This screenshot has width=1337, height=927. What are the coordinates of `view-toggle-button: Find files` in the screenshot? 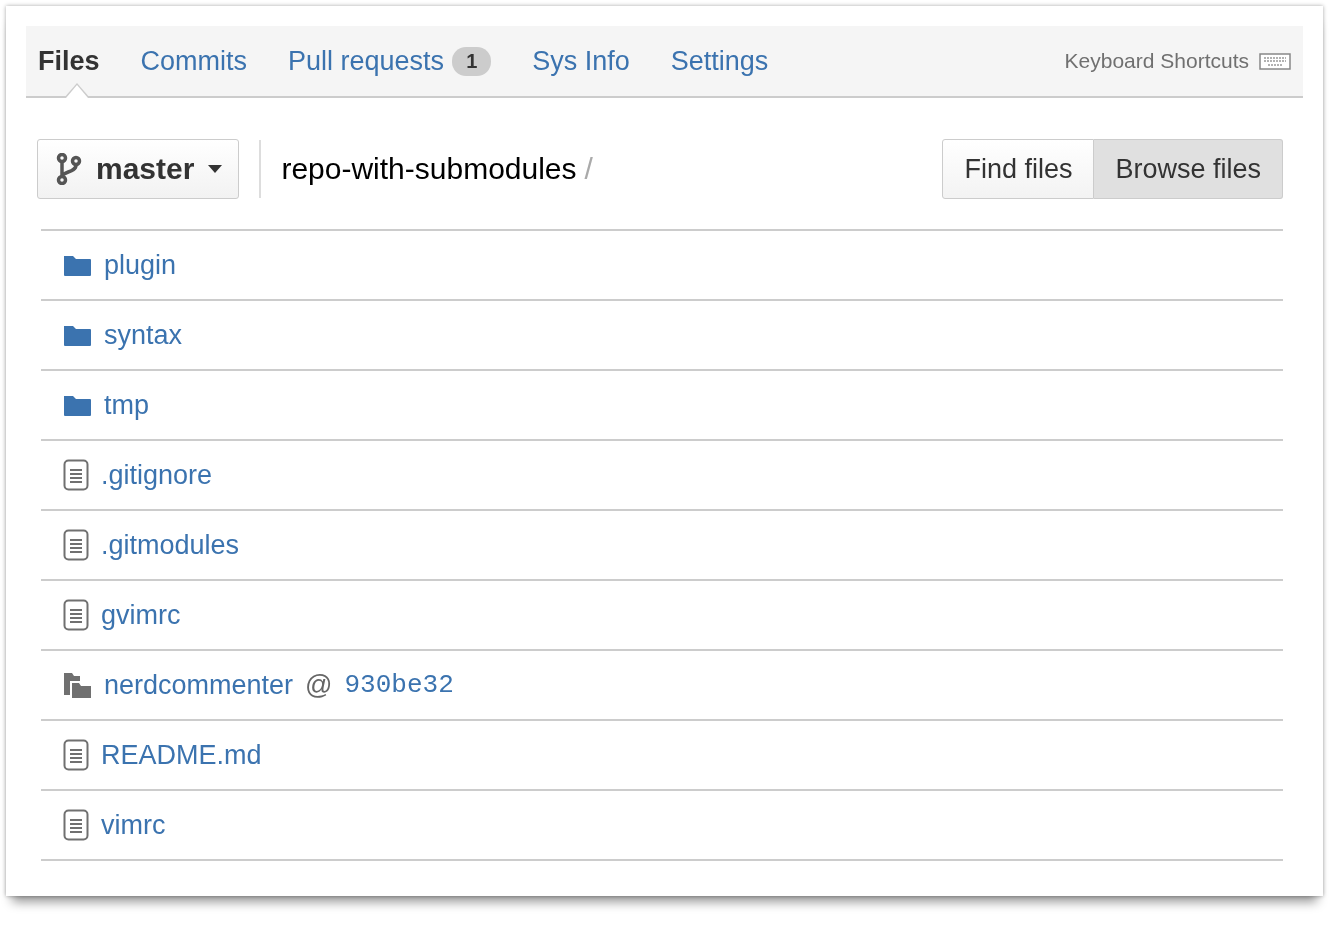 It's located at (1018, 169).